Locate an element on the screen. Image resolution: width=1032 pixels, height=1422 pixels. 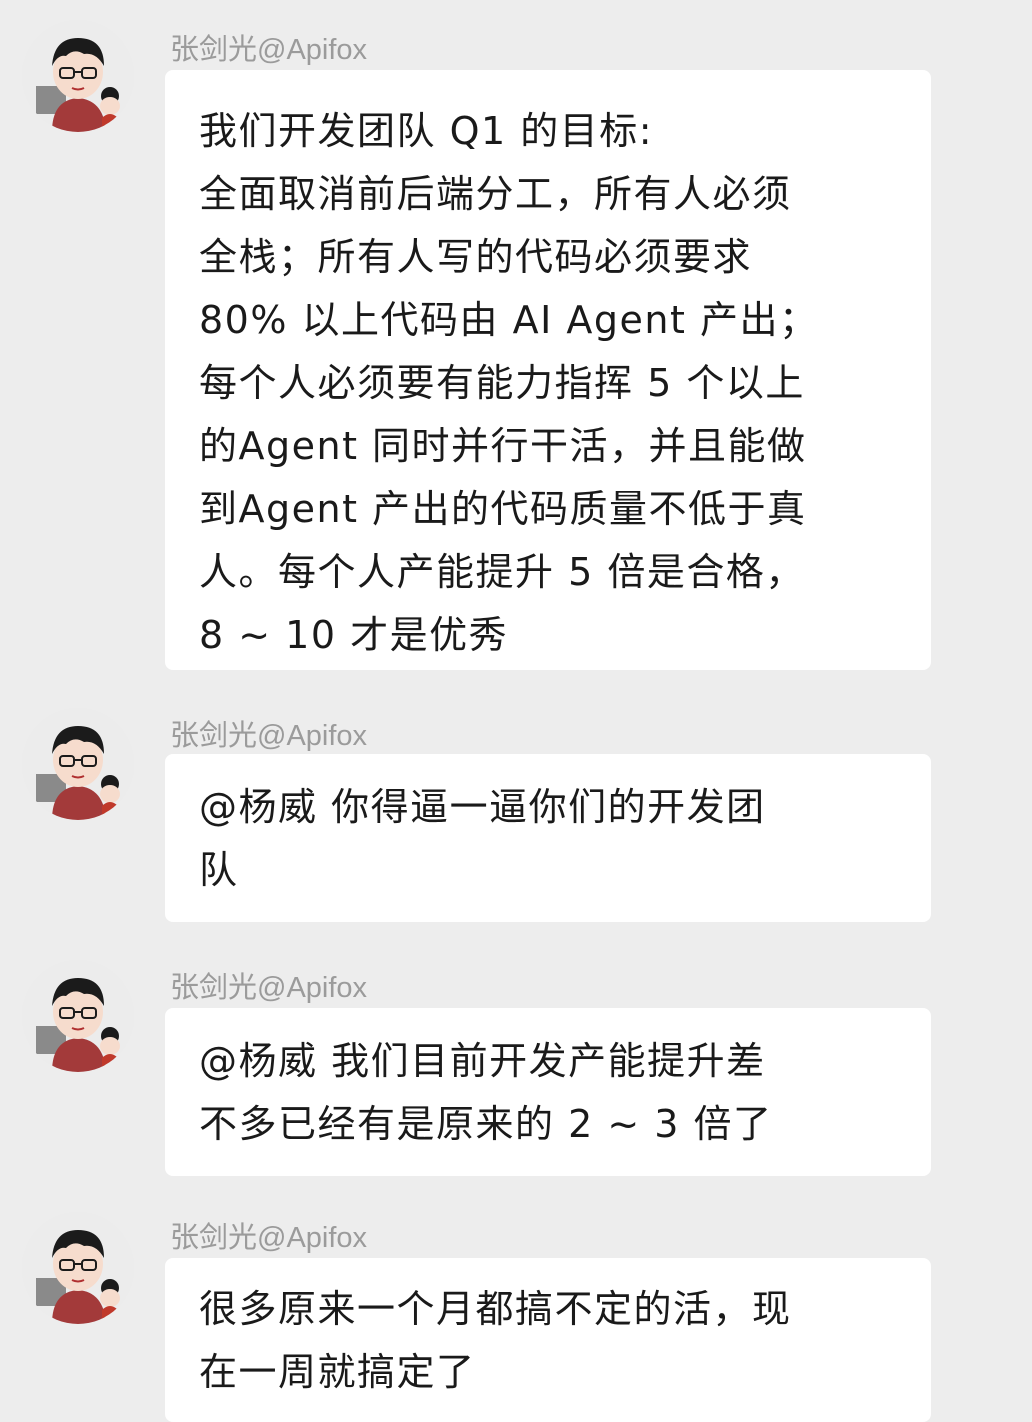
message-line: 的Agent 同时并行干活，并且能做 is located at coordinates (503, 446).